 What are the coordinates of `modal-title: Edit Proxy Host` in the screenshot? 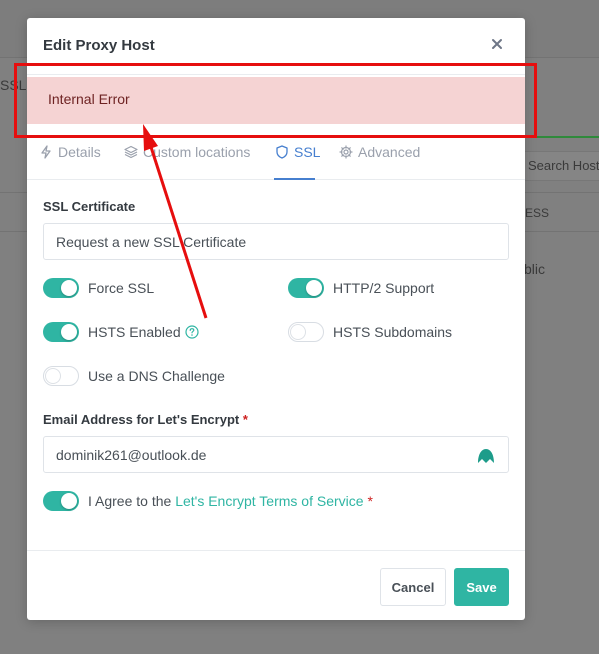 It's located at (99, 45).